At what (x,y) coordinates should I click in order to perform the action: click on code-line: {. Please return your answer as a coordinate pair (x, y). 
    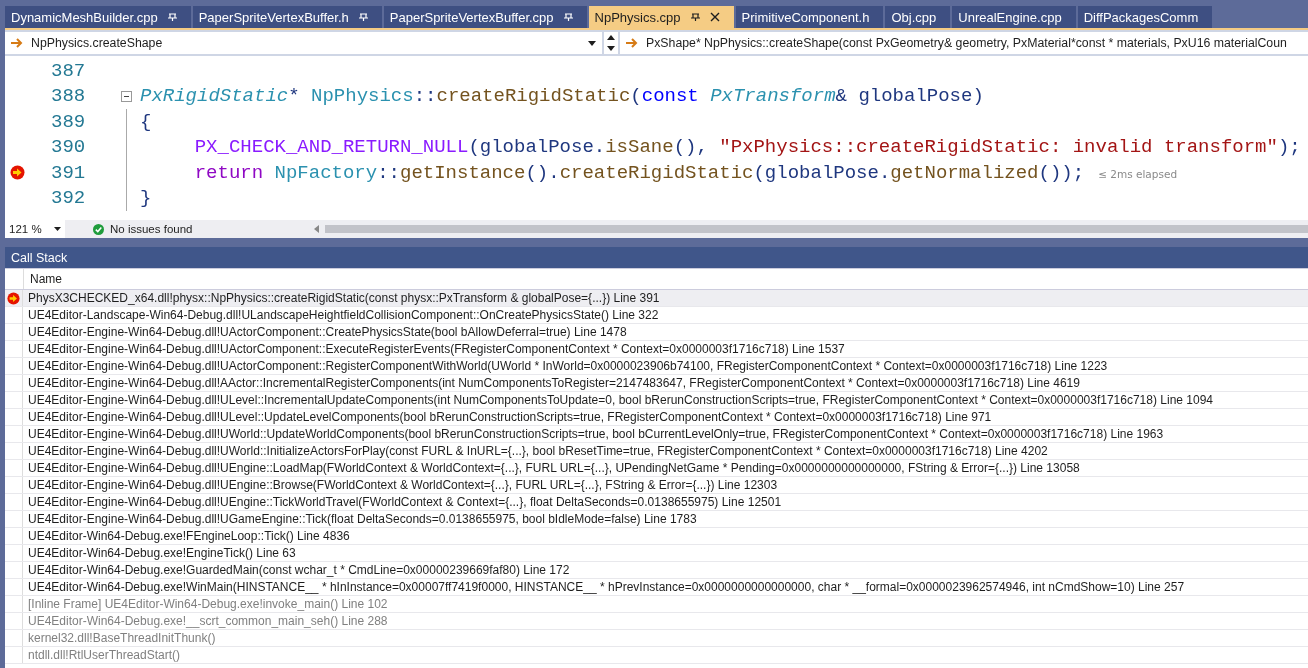
    Looking at the image, I should click on (146, 121).